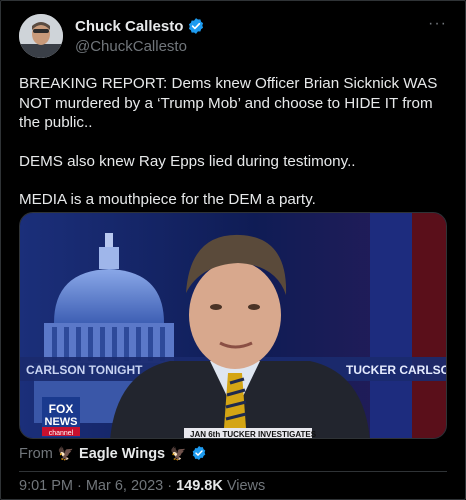  Describe the element at coordinates (129, 26) in the screenshot. I see `author-display-name: Chuck Callesto` at that location.